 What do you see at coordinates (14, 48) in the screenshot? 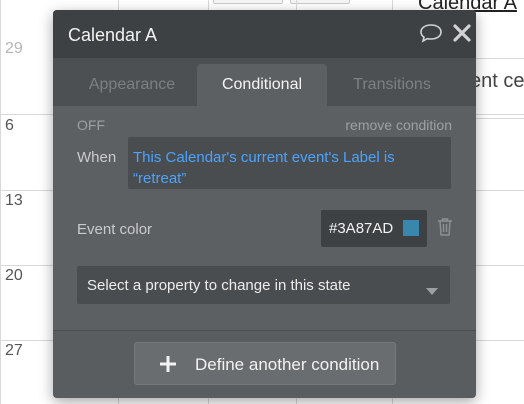
I see `calendar-day-number: 29` at bounding box center [14, 48].